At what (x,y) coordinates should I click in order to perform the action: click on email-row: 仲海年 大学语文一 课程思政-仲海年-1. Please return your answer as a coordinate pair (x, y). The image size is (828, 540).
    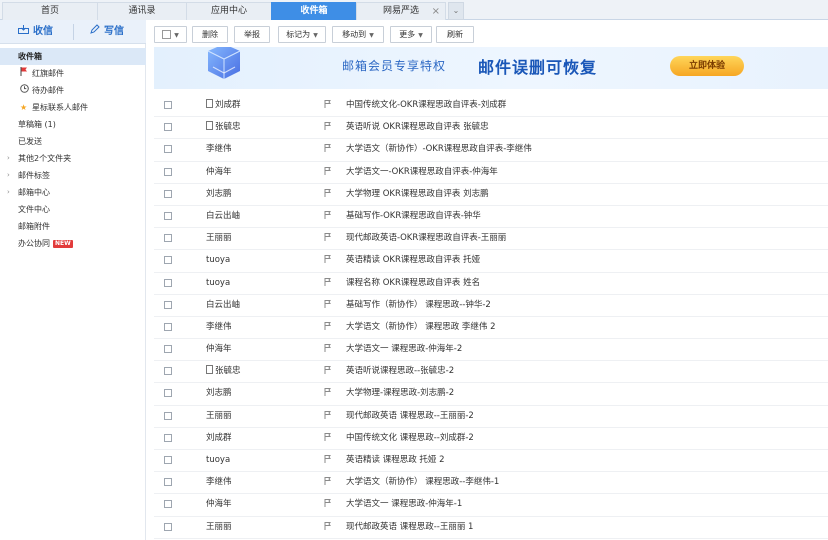
    Looking at the image, I should click on (491, 505).